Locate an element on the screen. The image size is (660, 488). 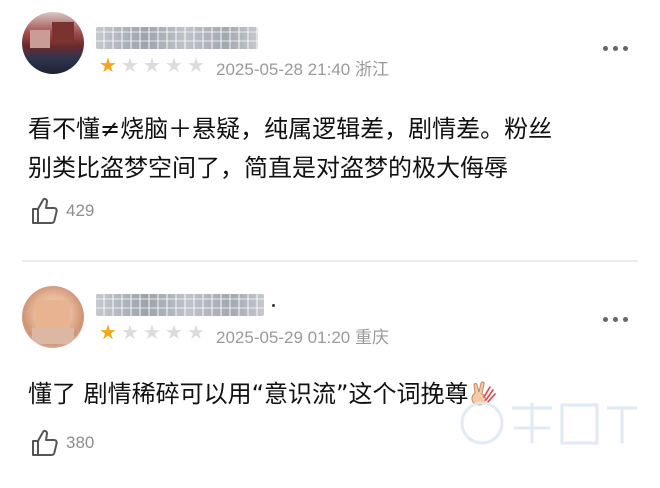
comment-text-line: 懂了 剧情稀碎可以用“意识流”这个词挽尊 is located at coordinates (248, 394).